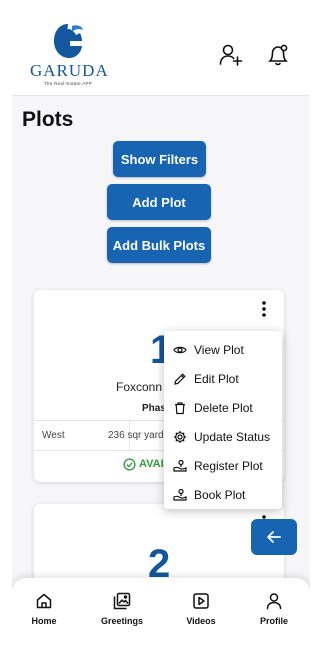 The image size is (320, 658). What do you see at coordinates (219, 349) in the screenshot?
I see `menu-item-label: View Plot` at bounding box center [219, 349].